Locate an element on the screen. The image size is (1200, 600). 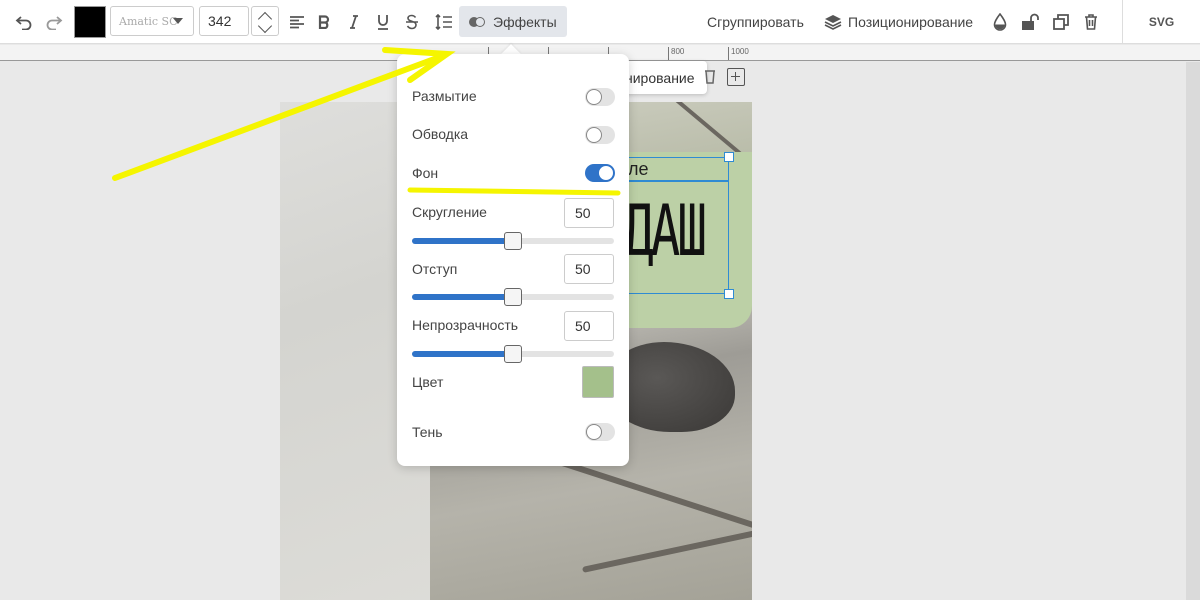
background-toggle is located at coordinates (600, 173).